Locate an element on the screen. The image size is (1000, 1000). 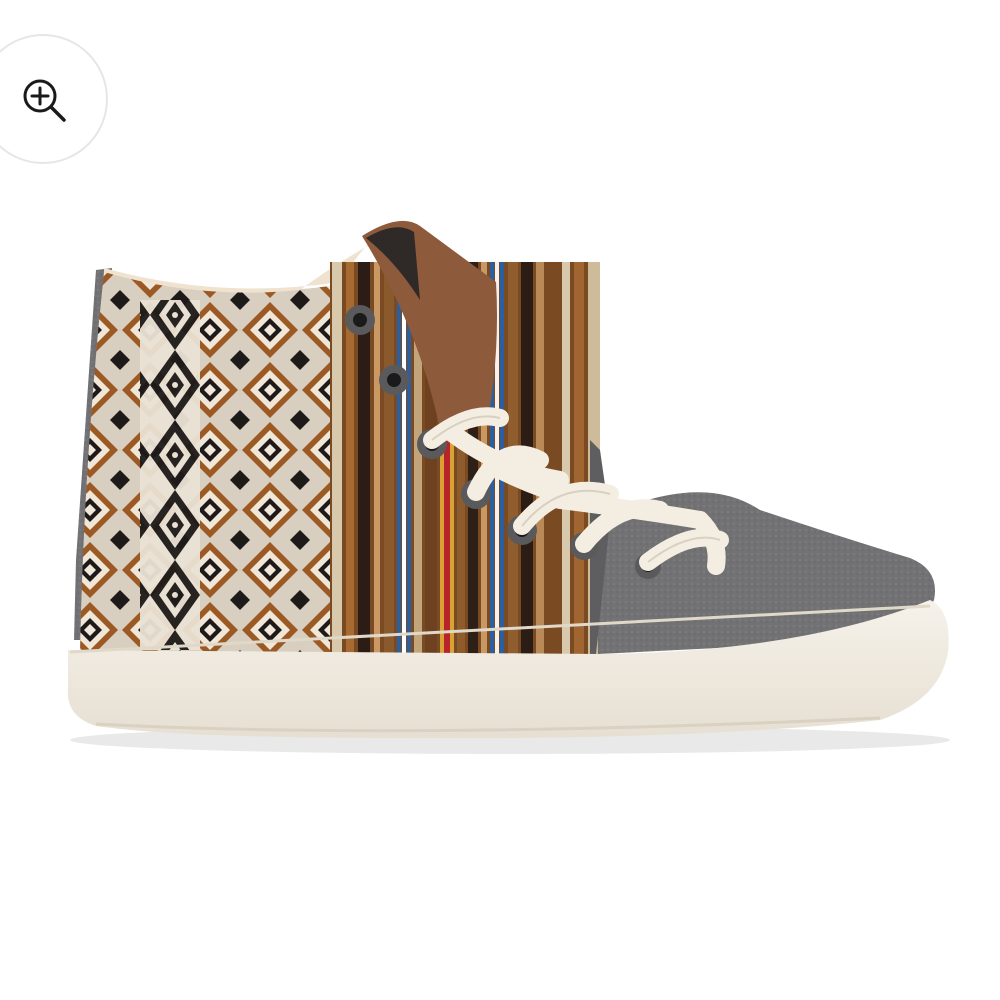
zoom-in-icon is located at coordinates (44, 100).